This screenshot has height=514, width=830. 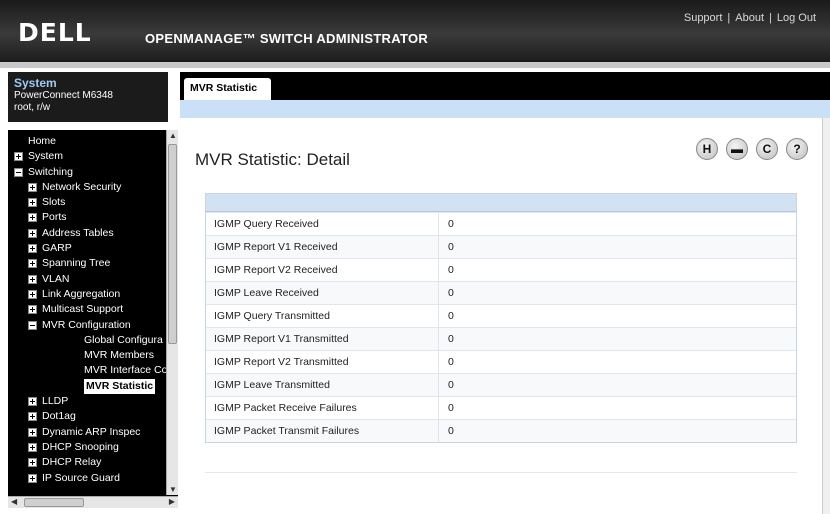 I want to click on table-row: IGMP Packet Receive Failures 0, so click(x=501, y=407).